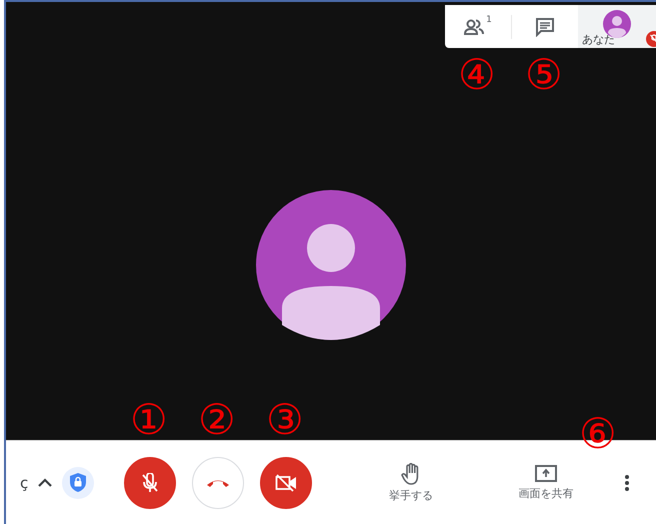 This screenshot has width=656, height=524. I want to click on camera-button, so click(286, 482).